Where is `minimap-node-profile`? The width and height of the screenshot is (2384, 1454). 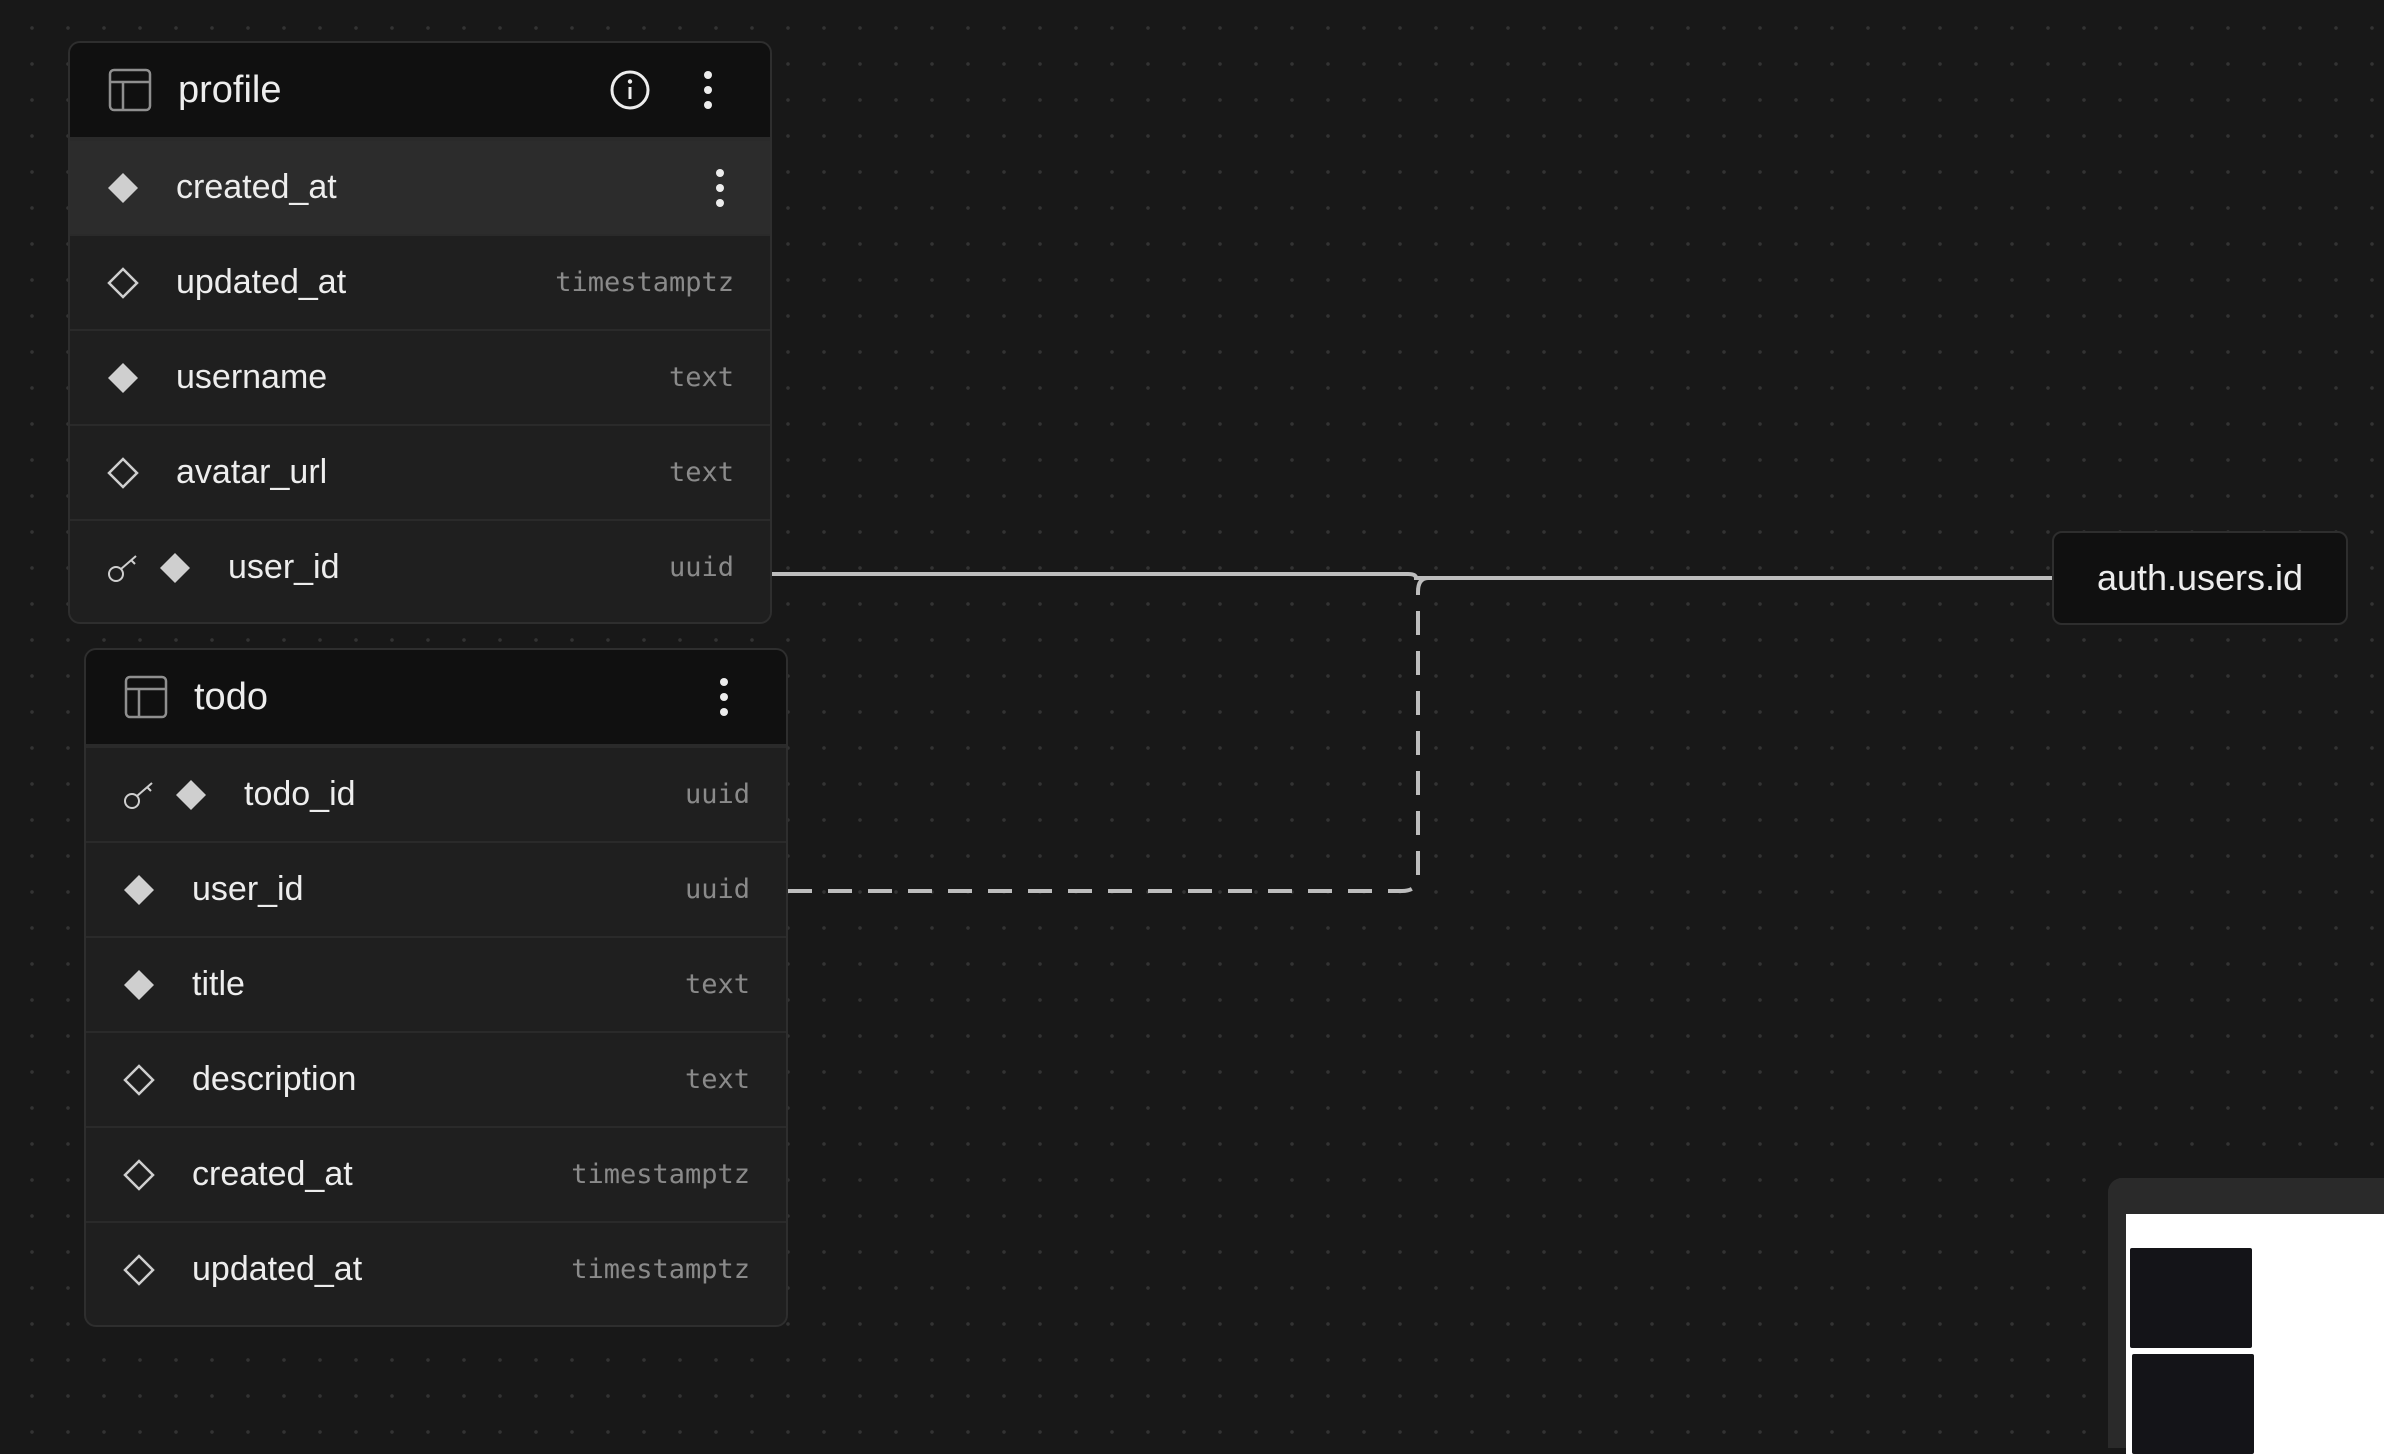
minimap-node-profile is located at coordinates (2191, 1298).